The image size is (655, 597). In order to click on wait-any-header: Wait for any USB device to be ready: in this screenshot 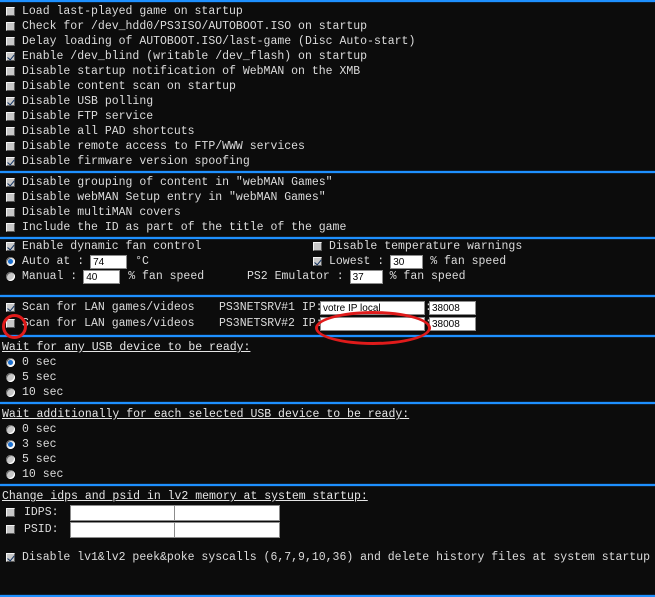, I will do `click(126, 347)`.